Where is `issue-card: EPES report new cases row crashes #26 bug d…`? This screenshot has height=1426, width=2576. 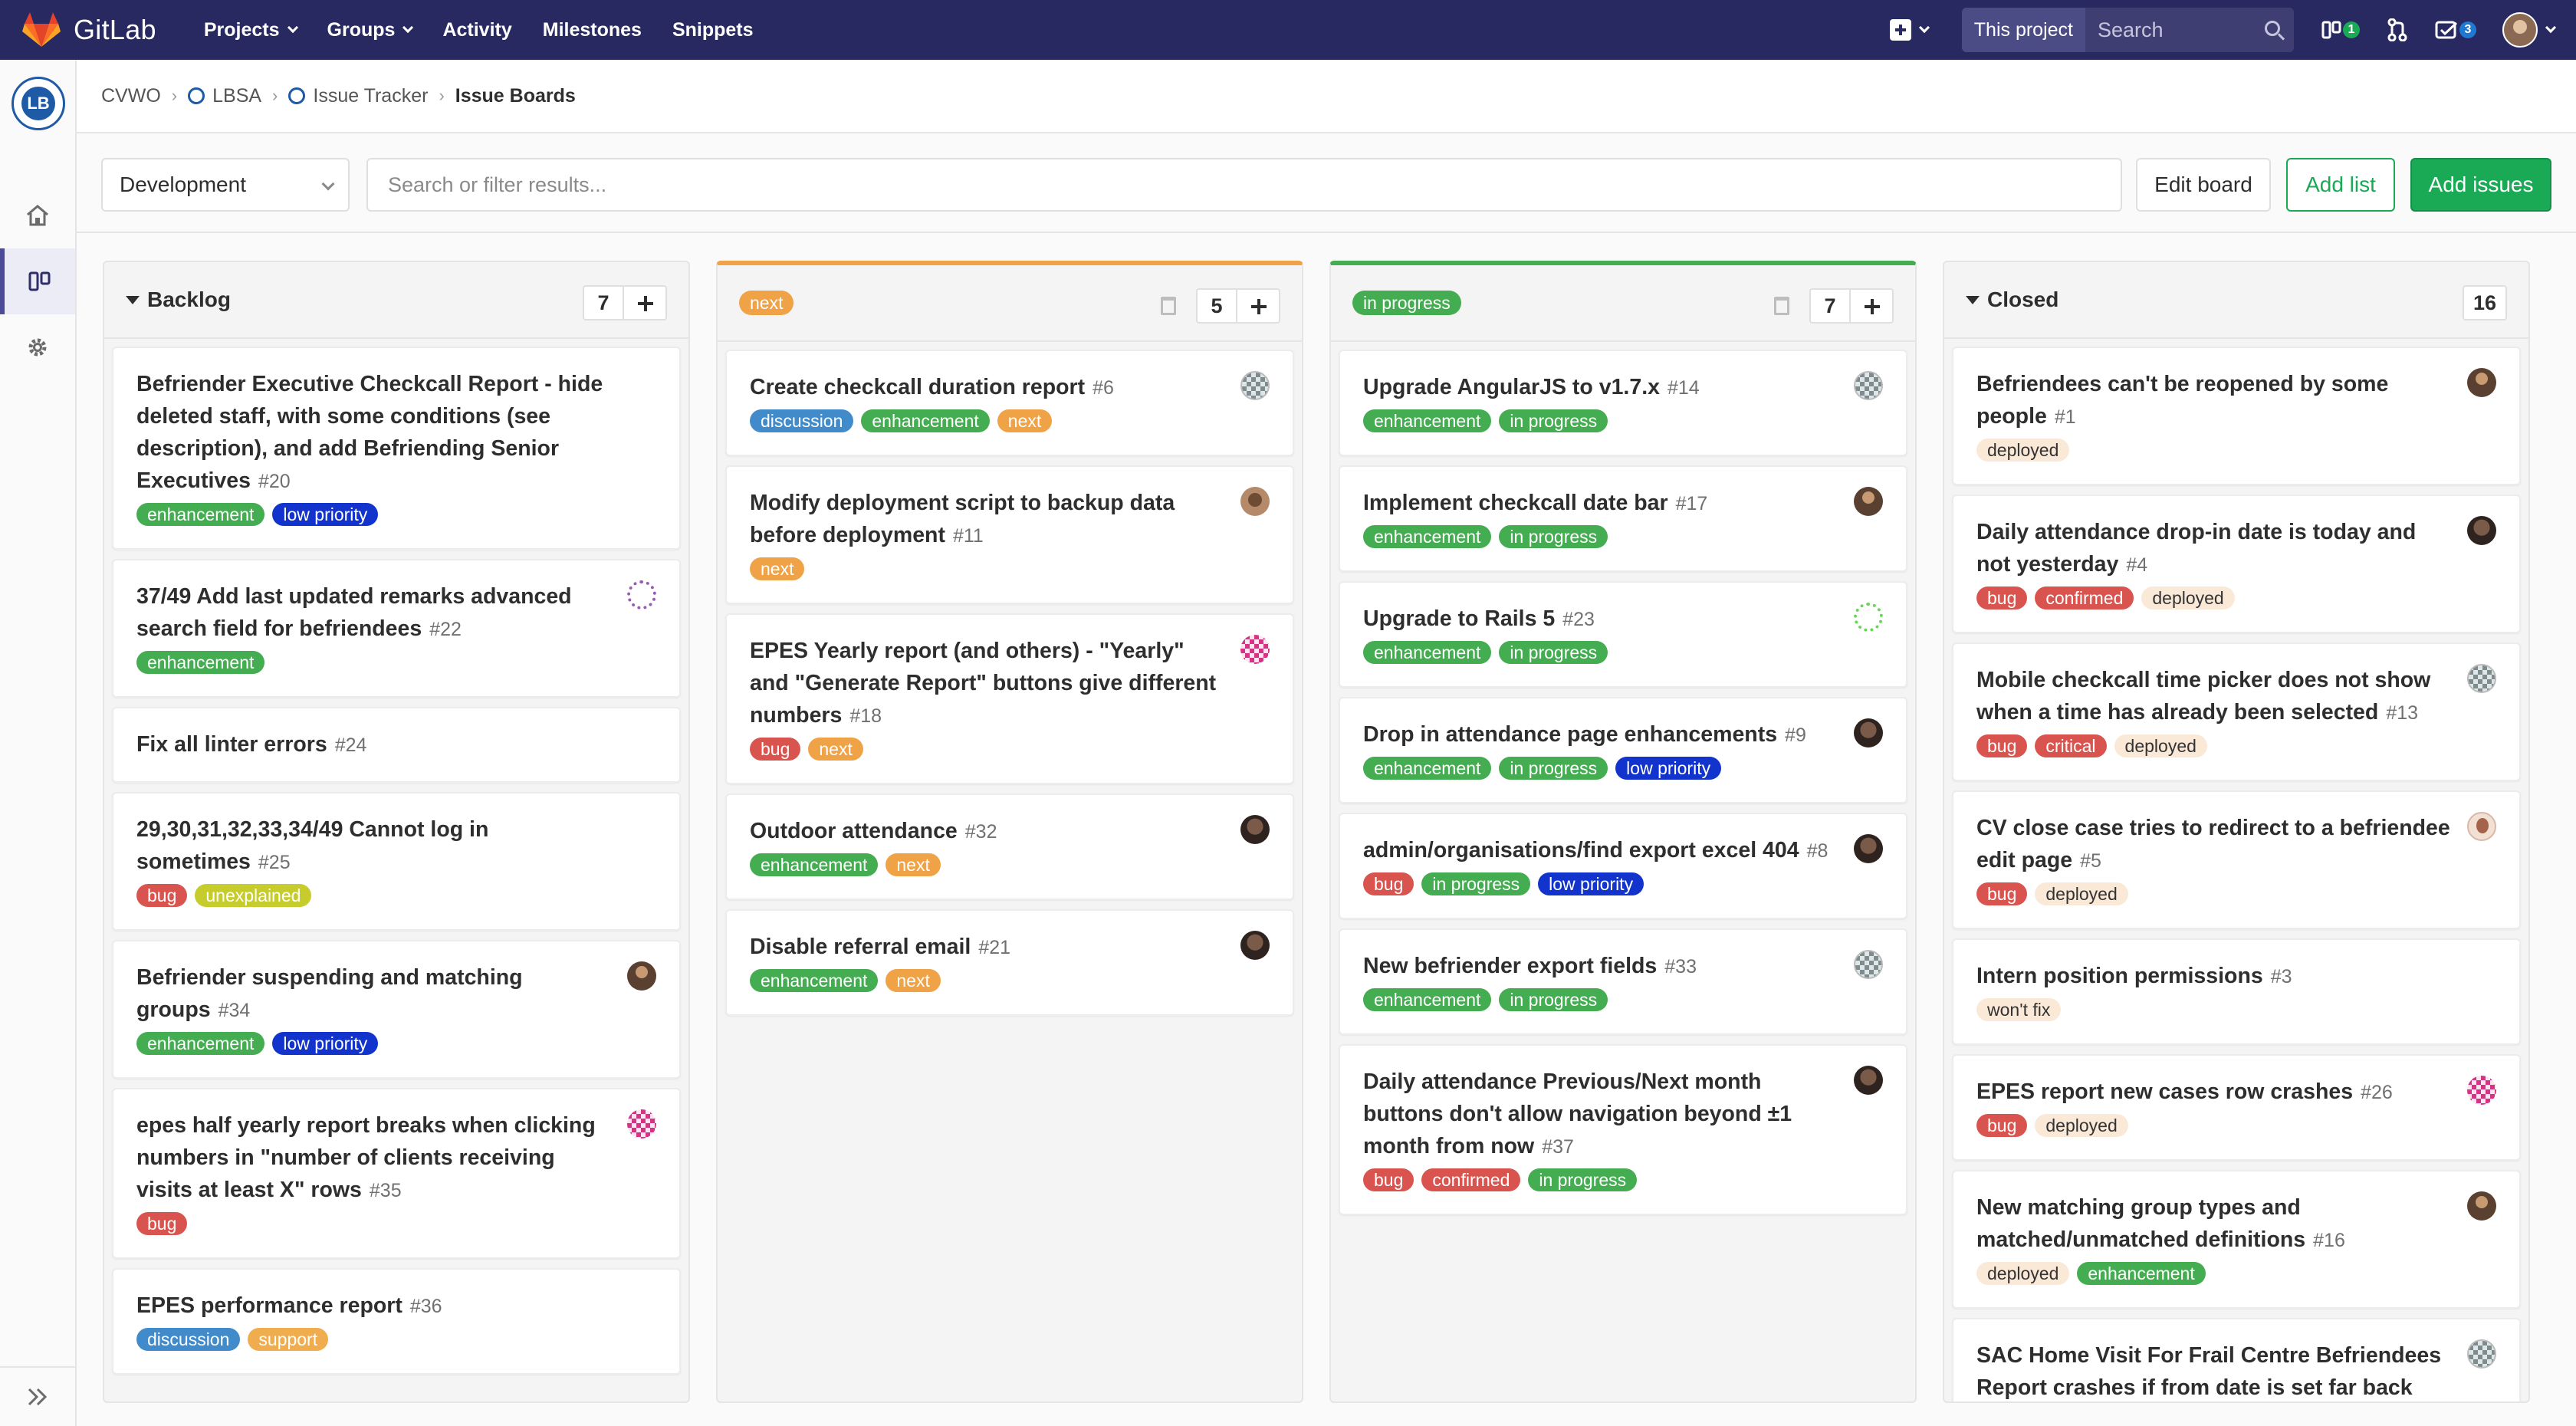 issue-card: EPES report new cases row crashes #26 bug d… is located at coordinates (2237, 1107).